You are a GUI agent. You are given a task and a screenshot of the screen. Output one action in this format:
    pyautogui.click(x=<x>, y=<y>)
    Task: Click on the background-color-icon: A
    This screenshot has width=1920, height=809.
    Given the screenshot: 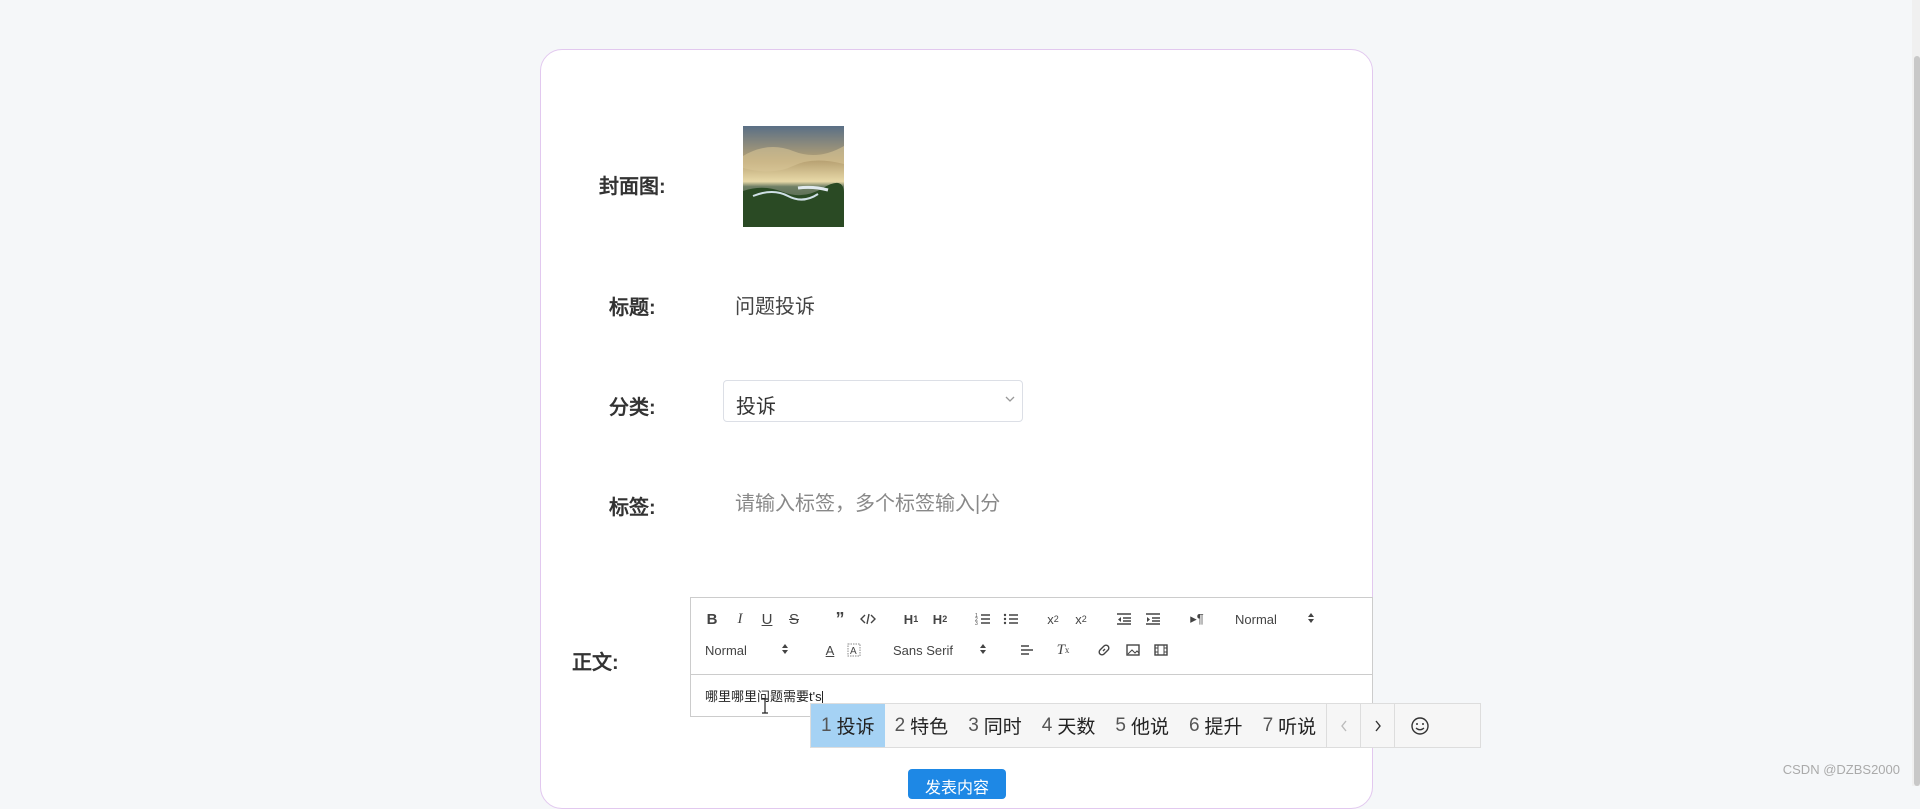 What is the action you would take?
    pyautogui.click(x=854, y=650)
    